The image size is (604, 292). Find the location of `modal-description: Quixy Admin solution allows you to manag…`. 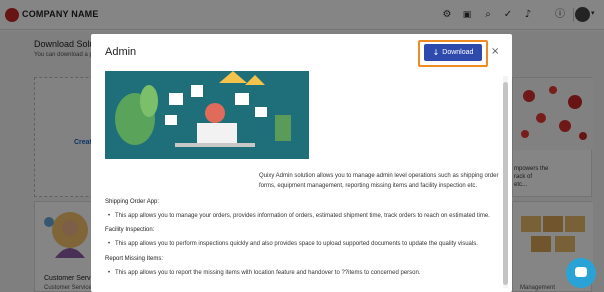

modal-description: Quixy Admin solution allows you to manag… is located at coordinates (379, 181).